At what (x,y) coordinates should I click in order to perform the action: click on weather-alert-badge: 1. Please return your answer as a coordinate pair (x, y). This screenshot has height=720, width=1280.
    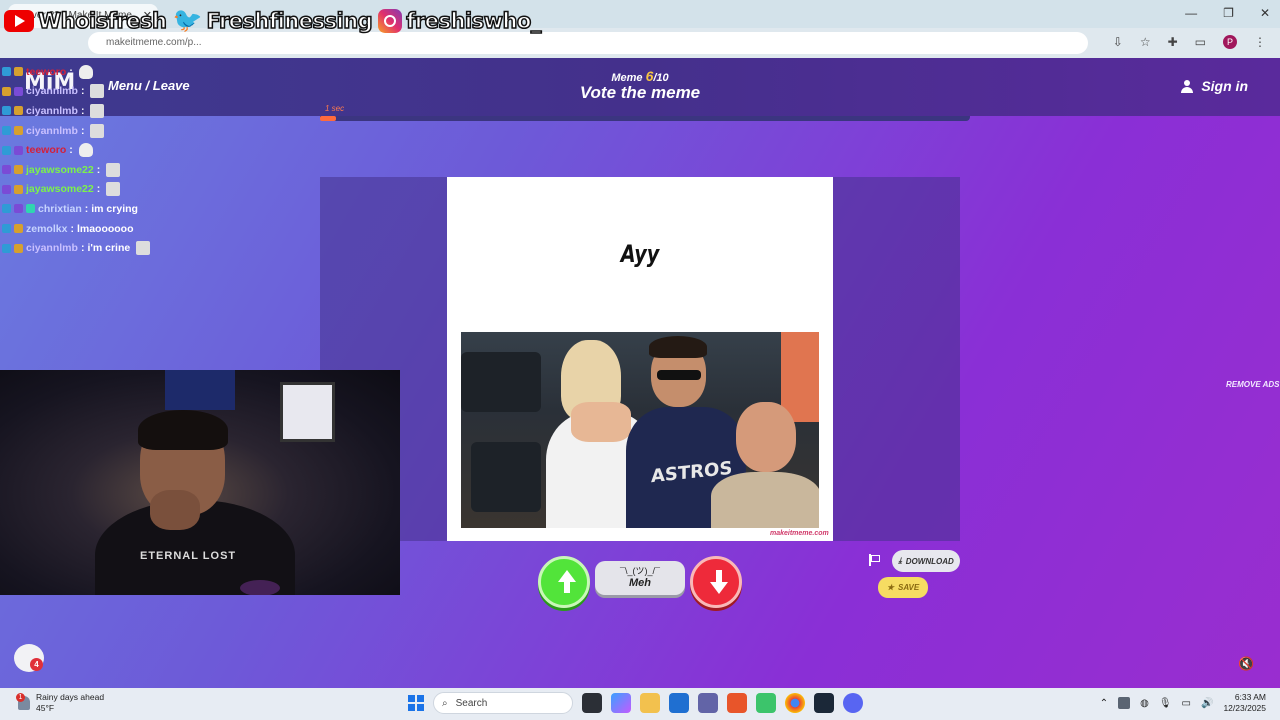
    Looking at the image, I should click on (20, 697).